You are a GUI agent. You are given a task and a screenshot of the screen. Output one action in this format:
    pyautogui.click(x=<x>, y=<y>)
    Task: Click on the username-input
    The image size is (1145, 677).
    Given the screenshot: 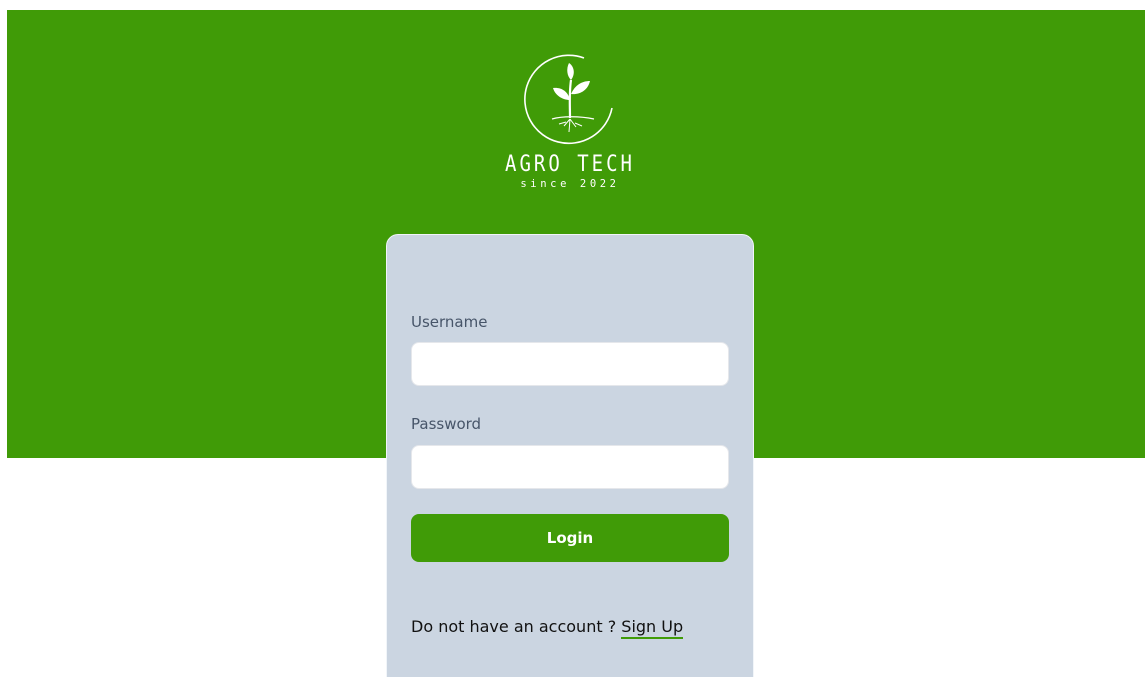 What is the action you would take?
    pyautogui.click(x=570, y=364)
    